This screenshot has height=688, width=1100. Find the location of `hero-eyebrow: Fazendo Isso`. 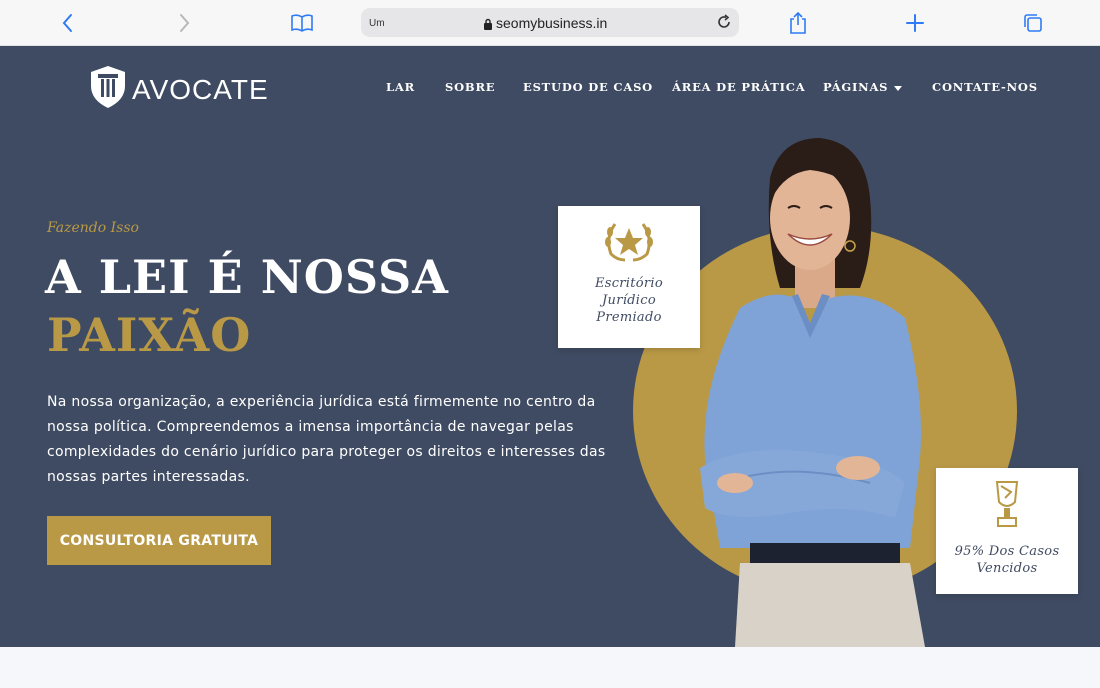

hero-eyebrow: Fazendo Isso is located at coordinates (93, 228).